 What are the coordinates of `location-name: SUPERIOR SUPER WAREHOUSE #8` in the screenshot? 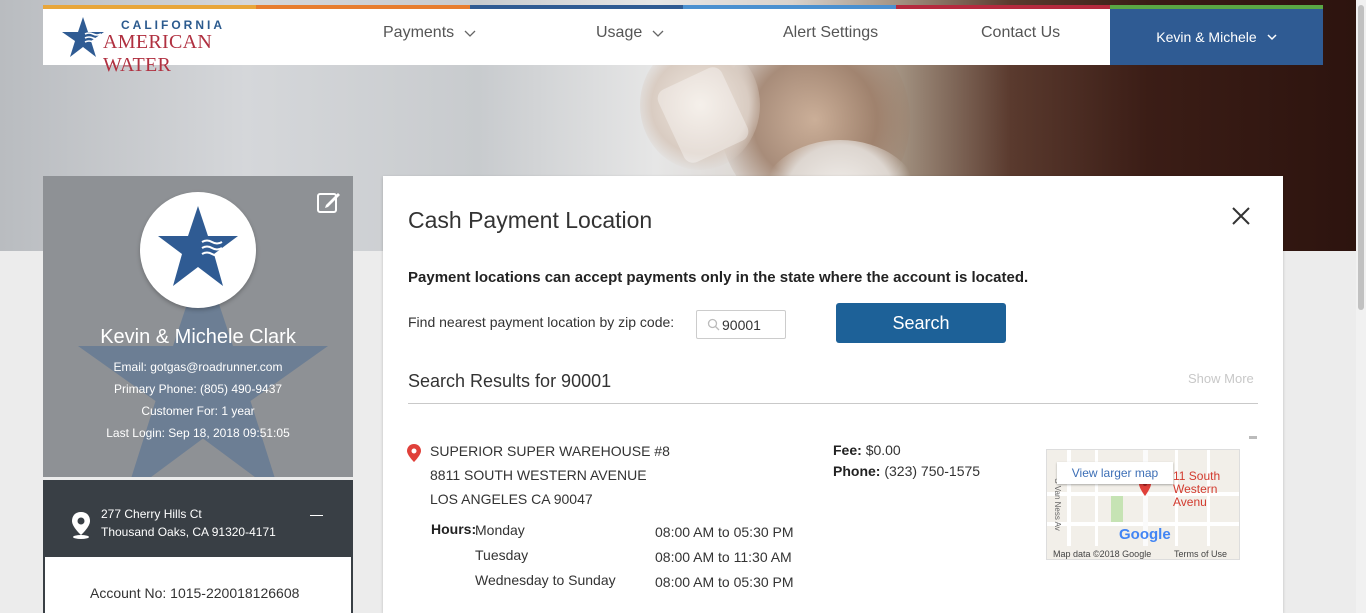 It's located at (550, 451).